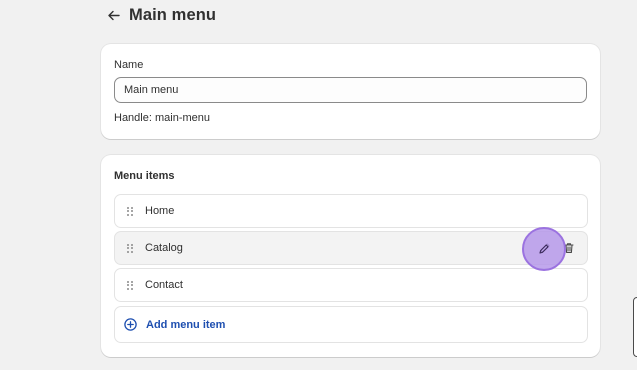 The height and width of the screenshot is (370, 637). I want to click on menu-item-label: Catalog, so click(164, 248).